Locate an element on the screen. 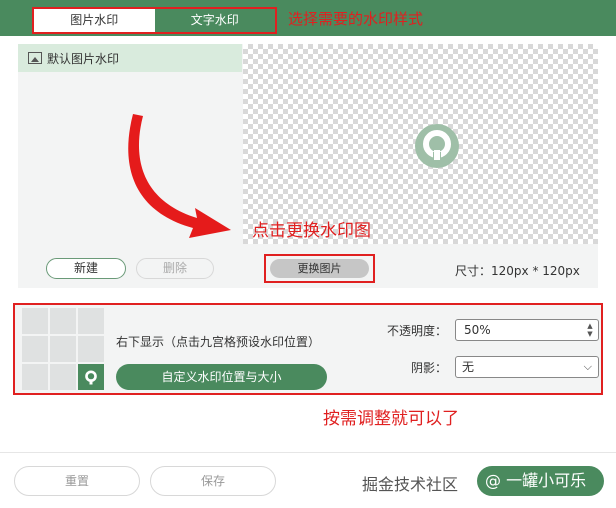 The height and width of the screenshot is (508, 616). footer-divider is located at coordinates (308, 452).